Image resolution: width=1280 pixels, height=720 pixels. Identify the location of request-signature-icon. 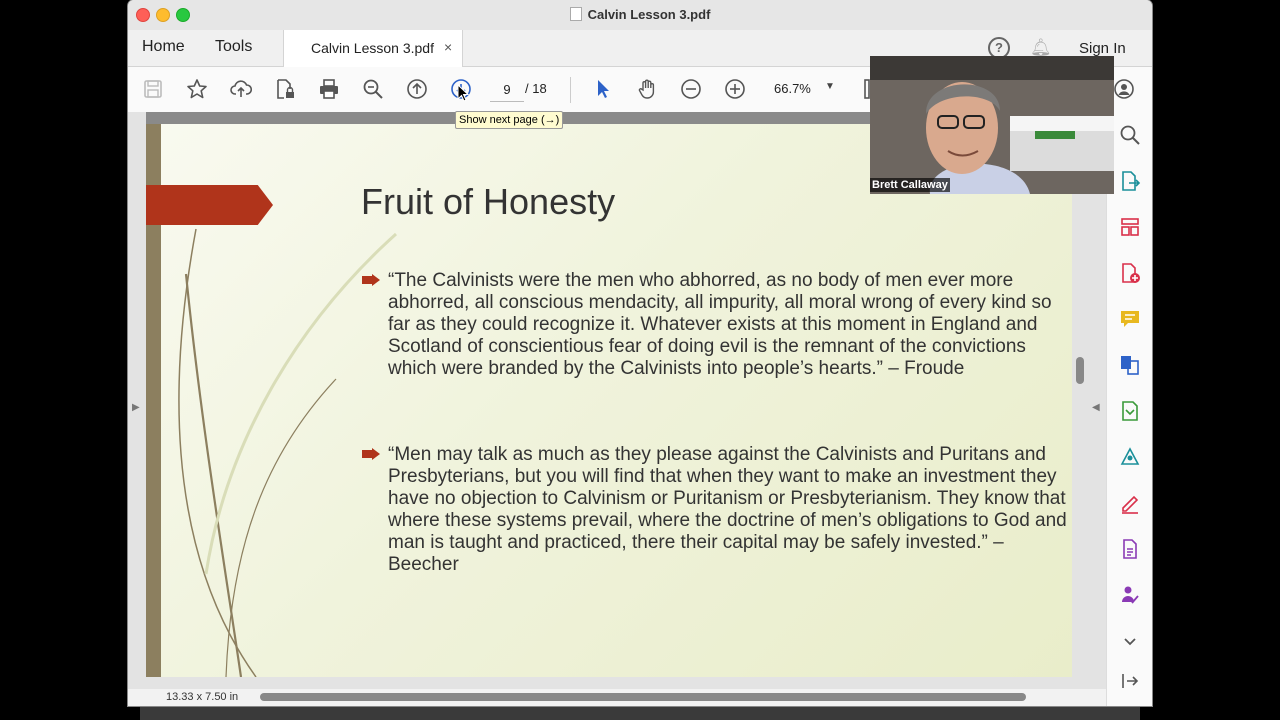
(1130, 595).